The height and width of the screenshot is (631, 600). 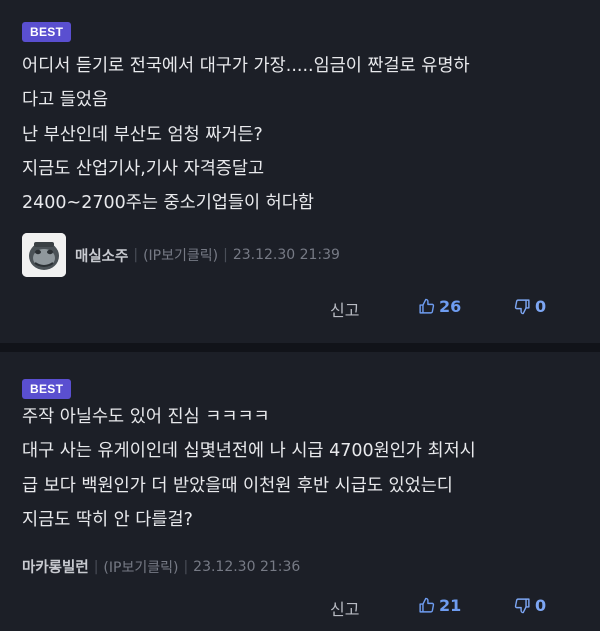 I want to click on like-button: 26, so click(x=439, y=306).